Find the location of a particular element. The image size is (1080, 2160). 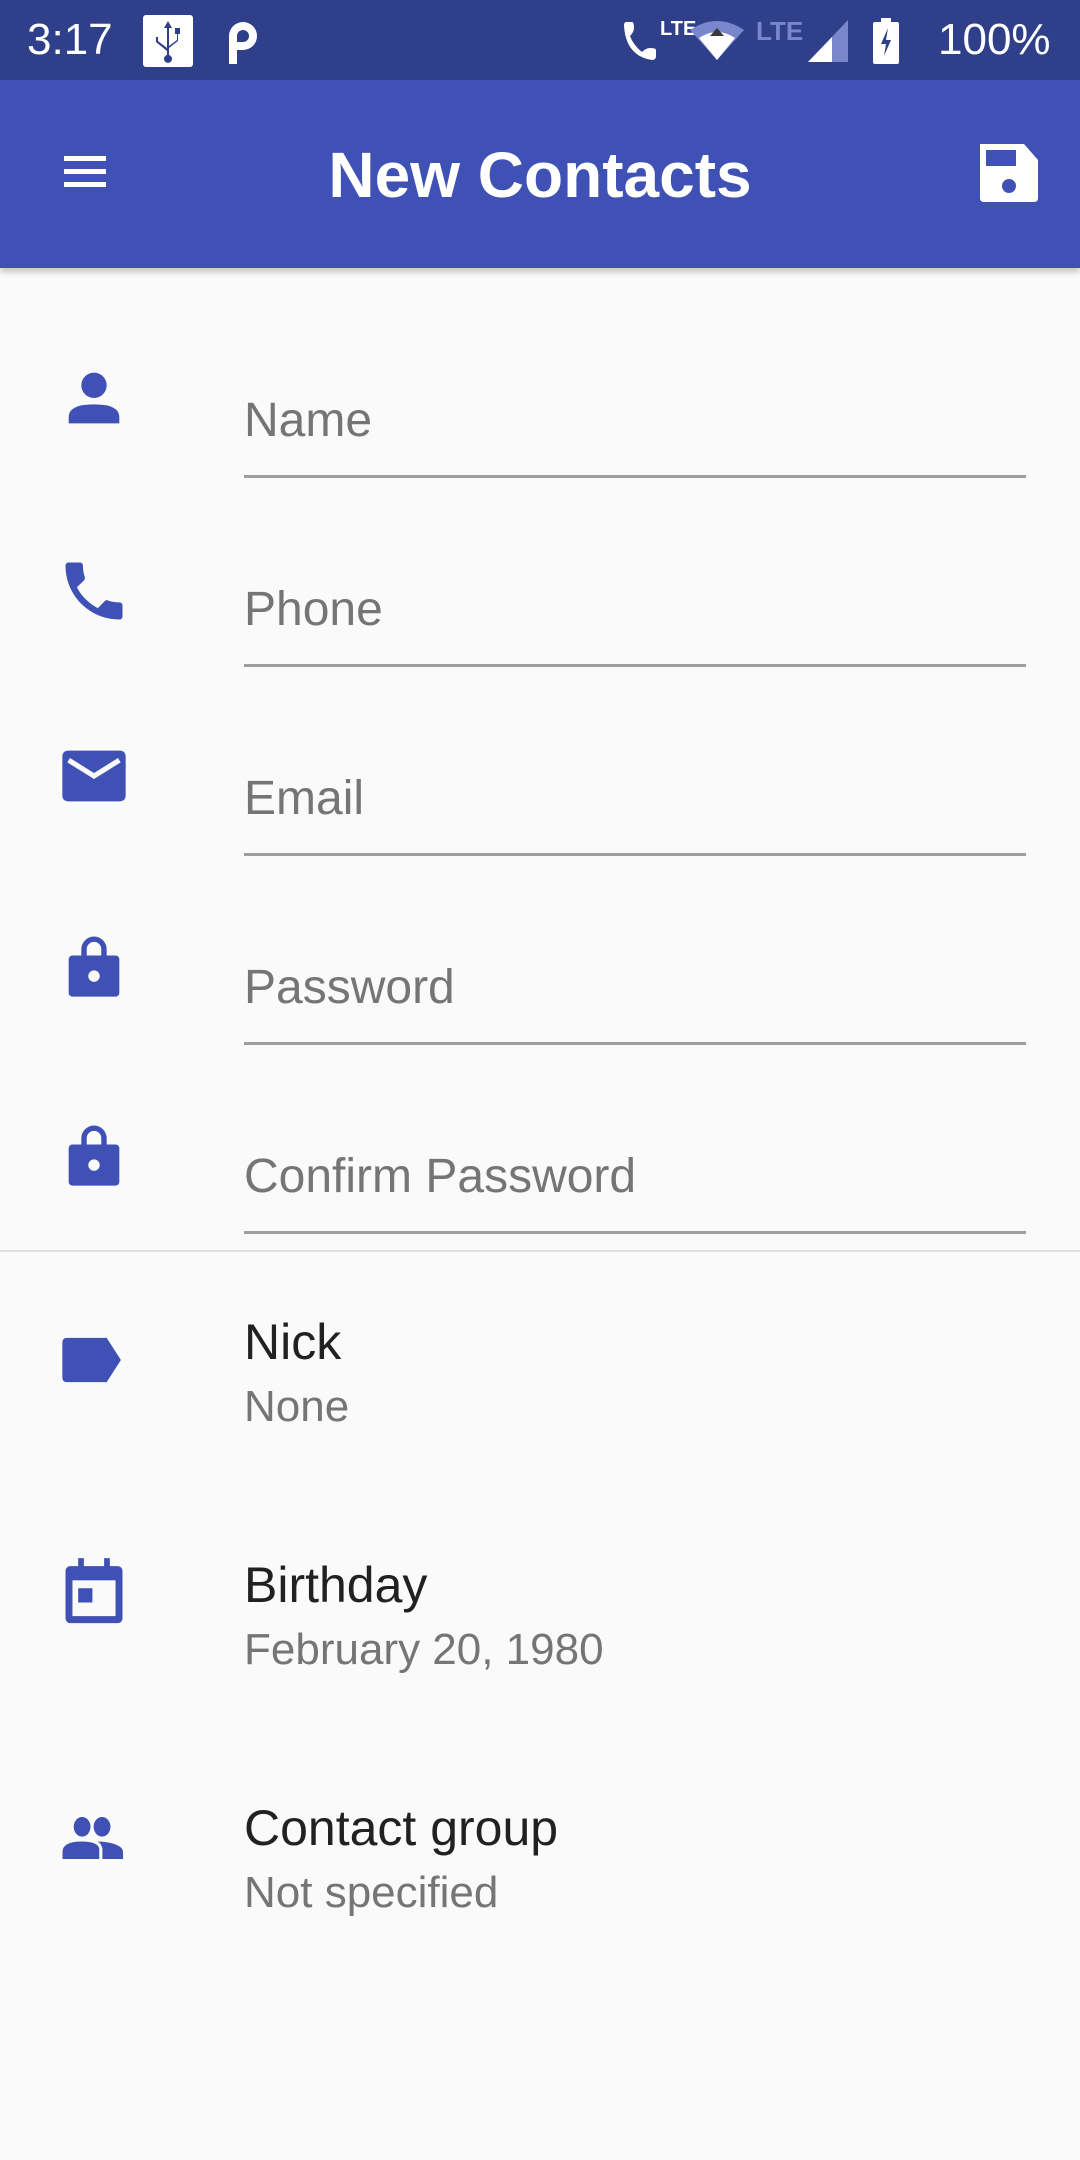

name-input is located at coordinates (635, 428).